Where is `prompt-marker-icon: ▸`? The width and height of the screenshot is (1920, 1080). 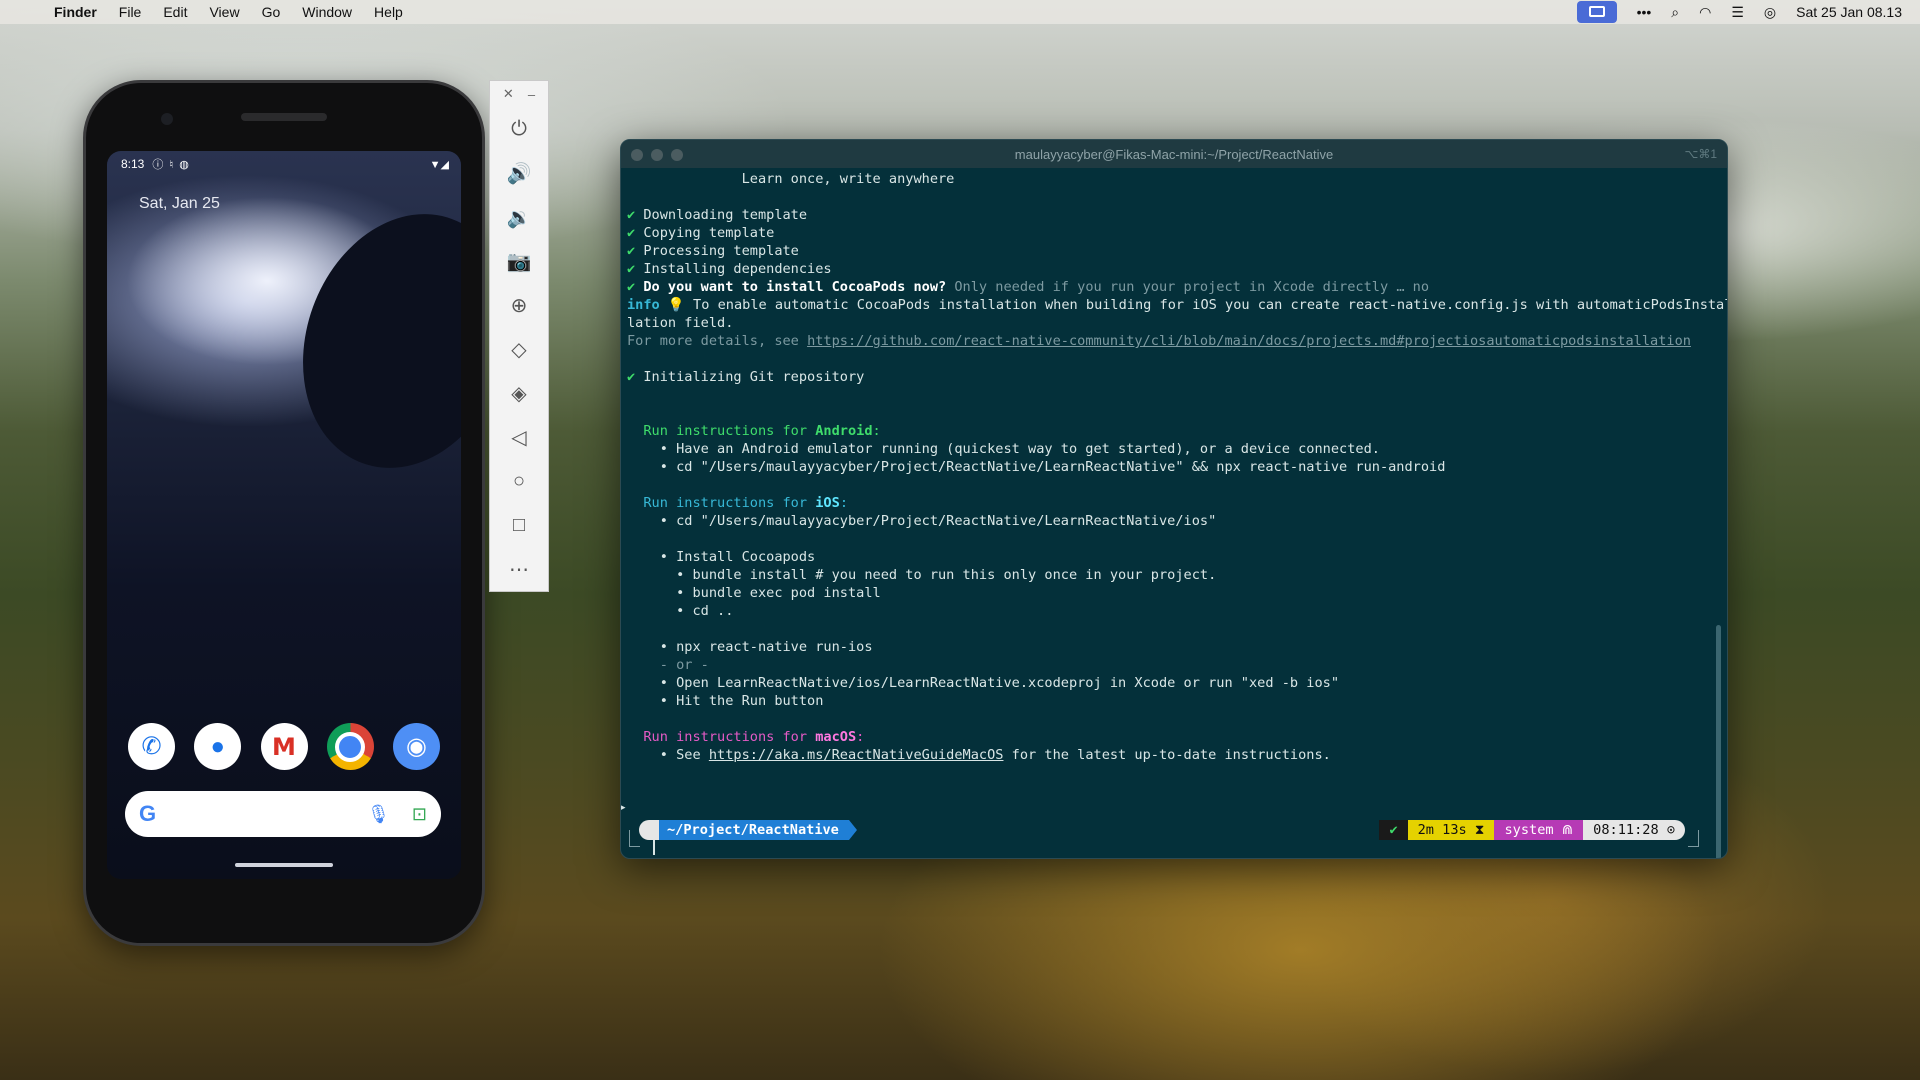 prompt-marker-icon: ▸ is located at coordinates (623, 807).